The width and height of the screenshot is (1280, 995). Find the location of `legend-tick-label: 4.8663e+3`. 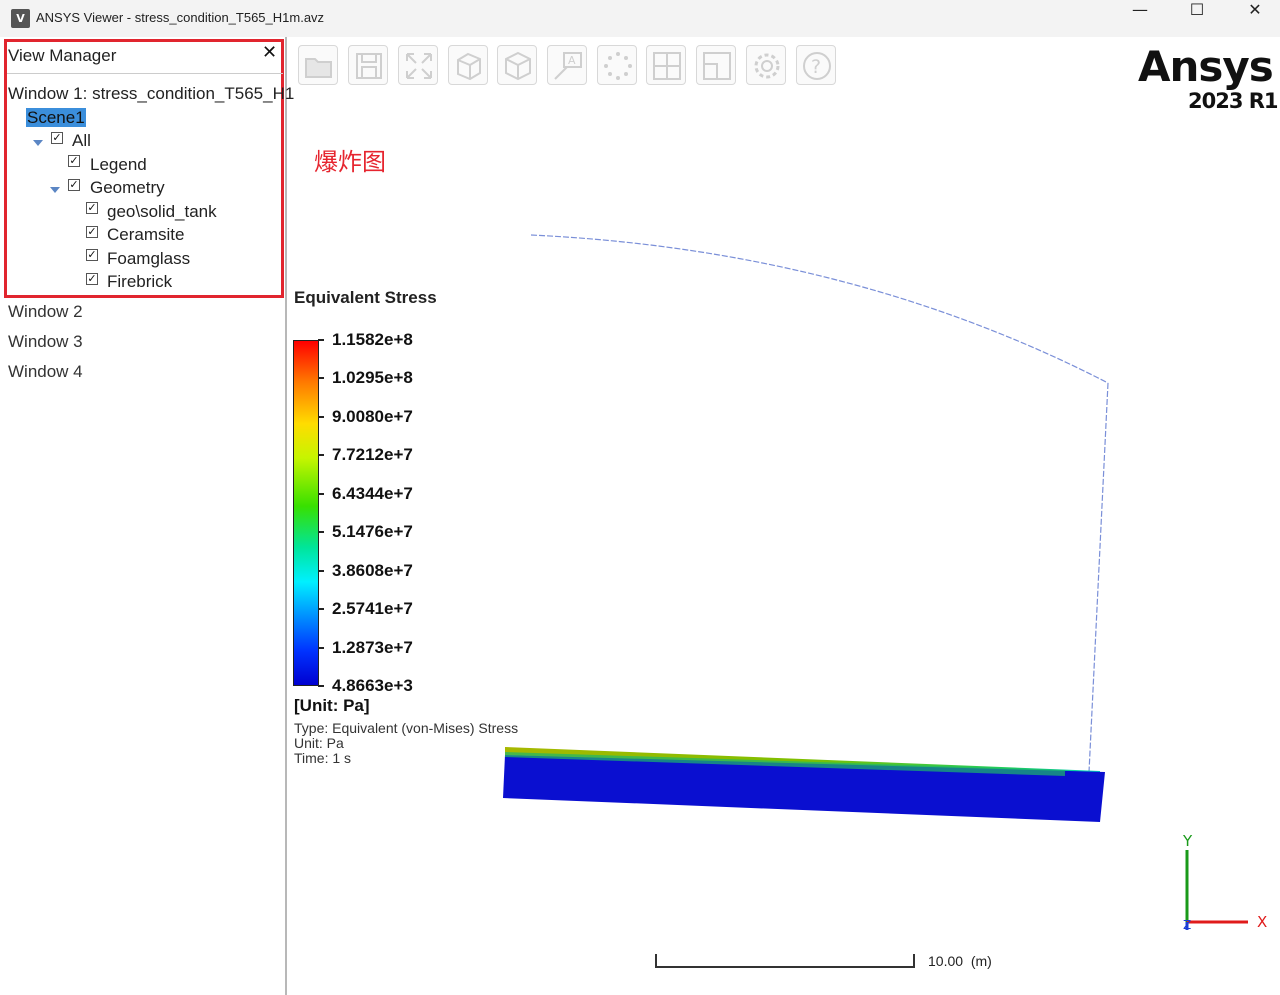

legend-tick-label: 4.8663e+3 is located at coordinates (372, 685).